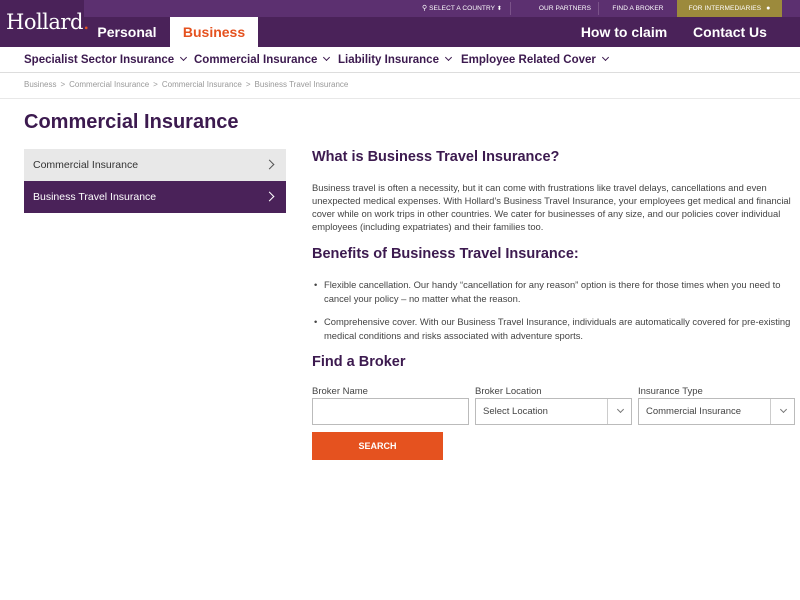 The image size is (800, 600). Describe the element at coordinates (624, 32) in the screenshot. I see `nav-how-to-claim: How to claim` at that location.